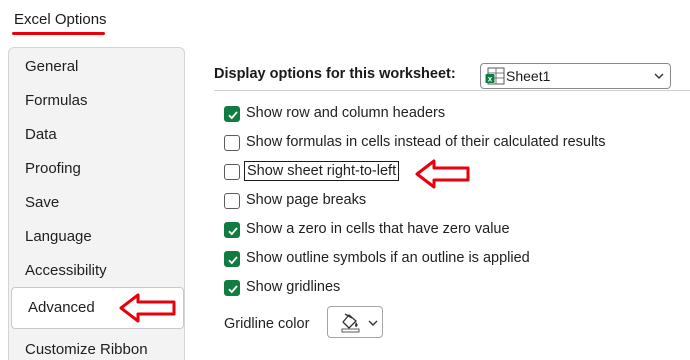 The height and width of the screenshot is (360, 690). I want to click on sidebar-item-data: Data, so click(96, 135).